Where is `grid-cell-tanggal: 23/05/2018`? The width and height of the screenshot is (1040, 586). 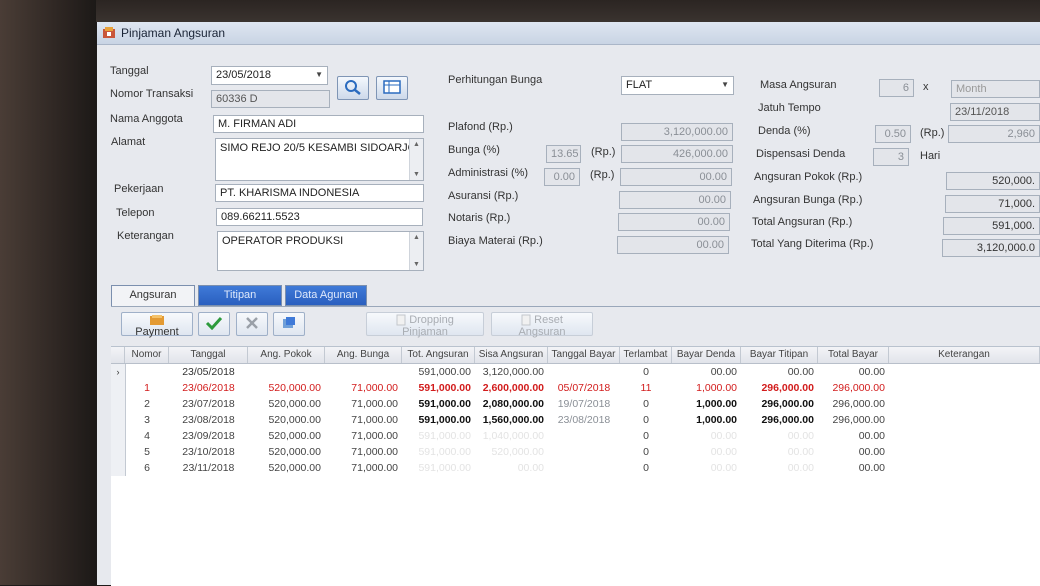 grid-cell-tanggal: 23/05/2018 is located at coordinates (208, 372).